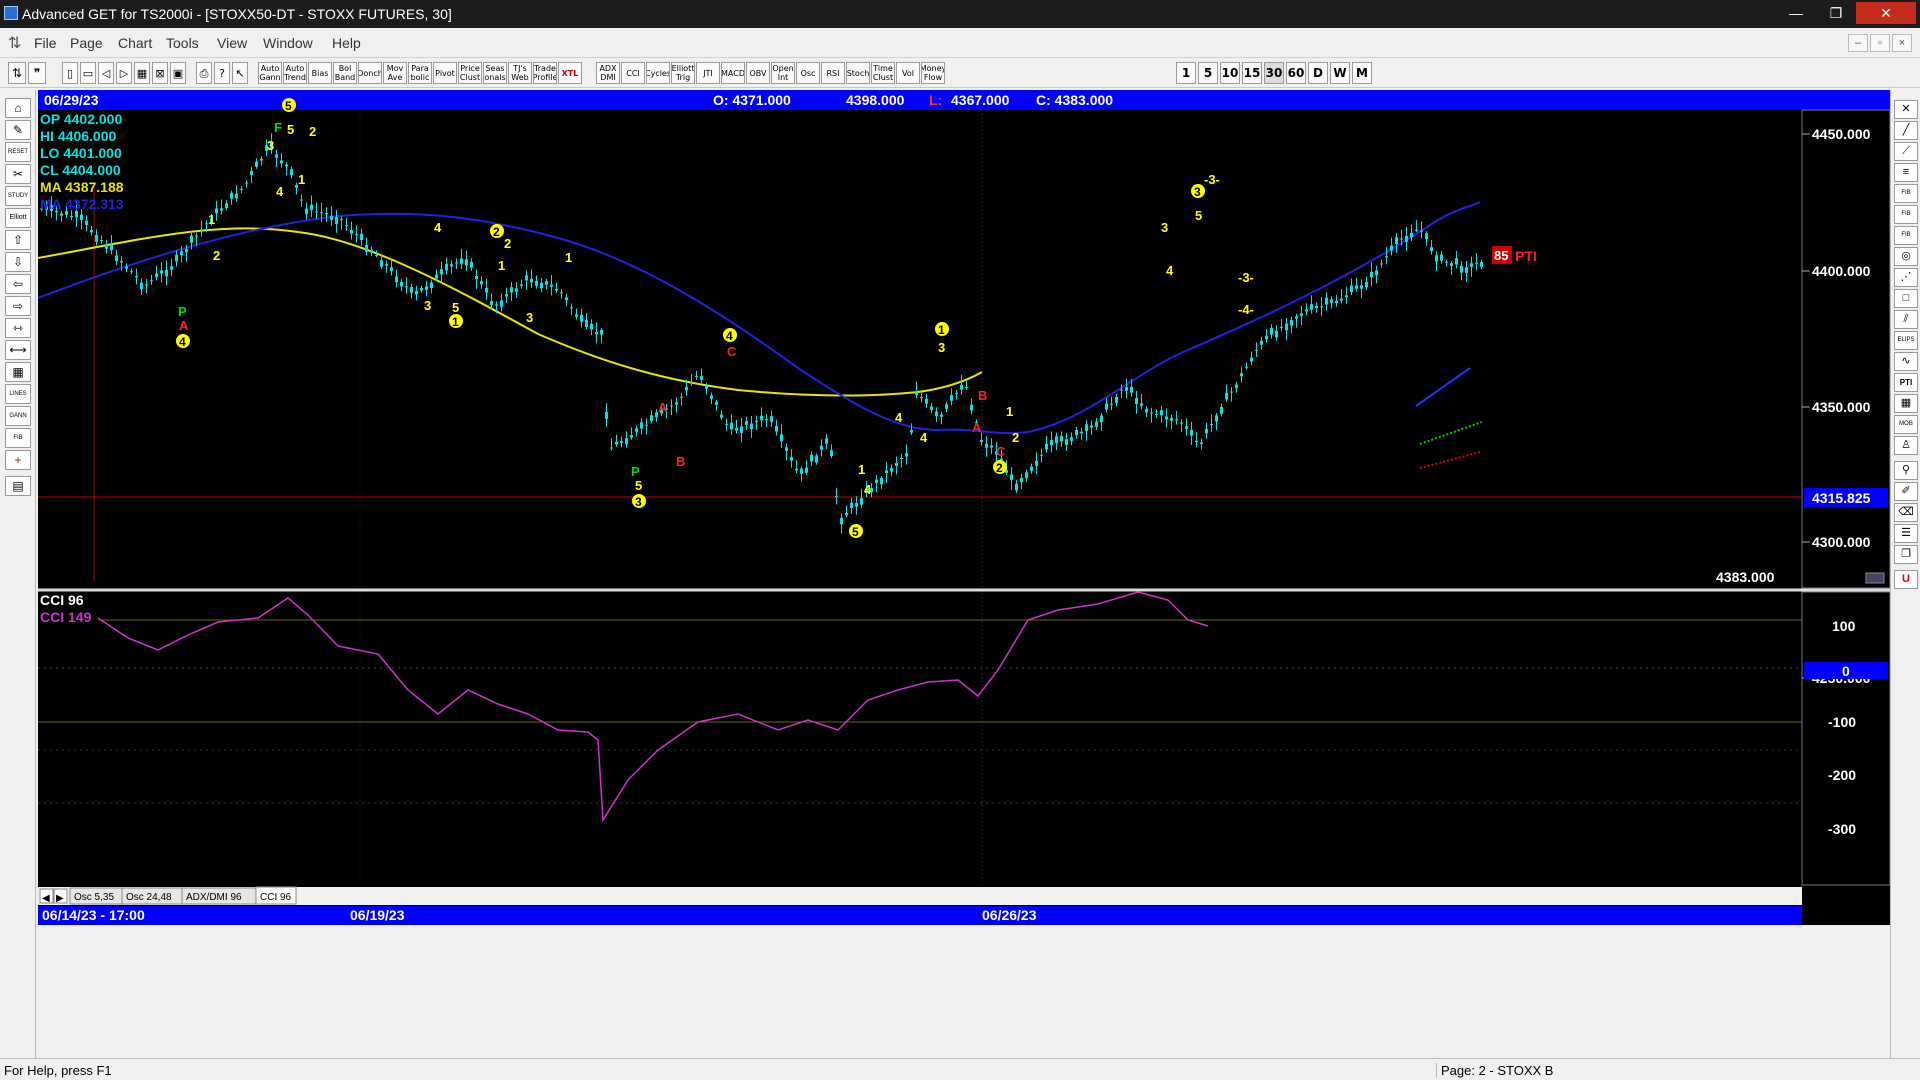 This screenshot has width=1920, height=1080. I want to click on wave-tool-icon: ∿, so click(1906, 361).